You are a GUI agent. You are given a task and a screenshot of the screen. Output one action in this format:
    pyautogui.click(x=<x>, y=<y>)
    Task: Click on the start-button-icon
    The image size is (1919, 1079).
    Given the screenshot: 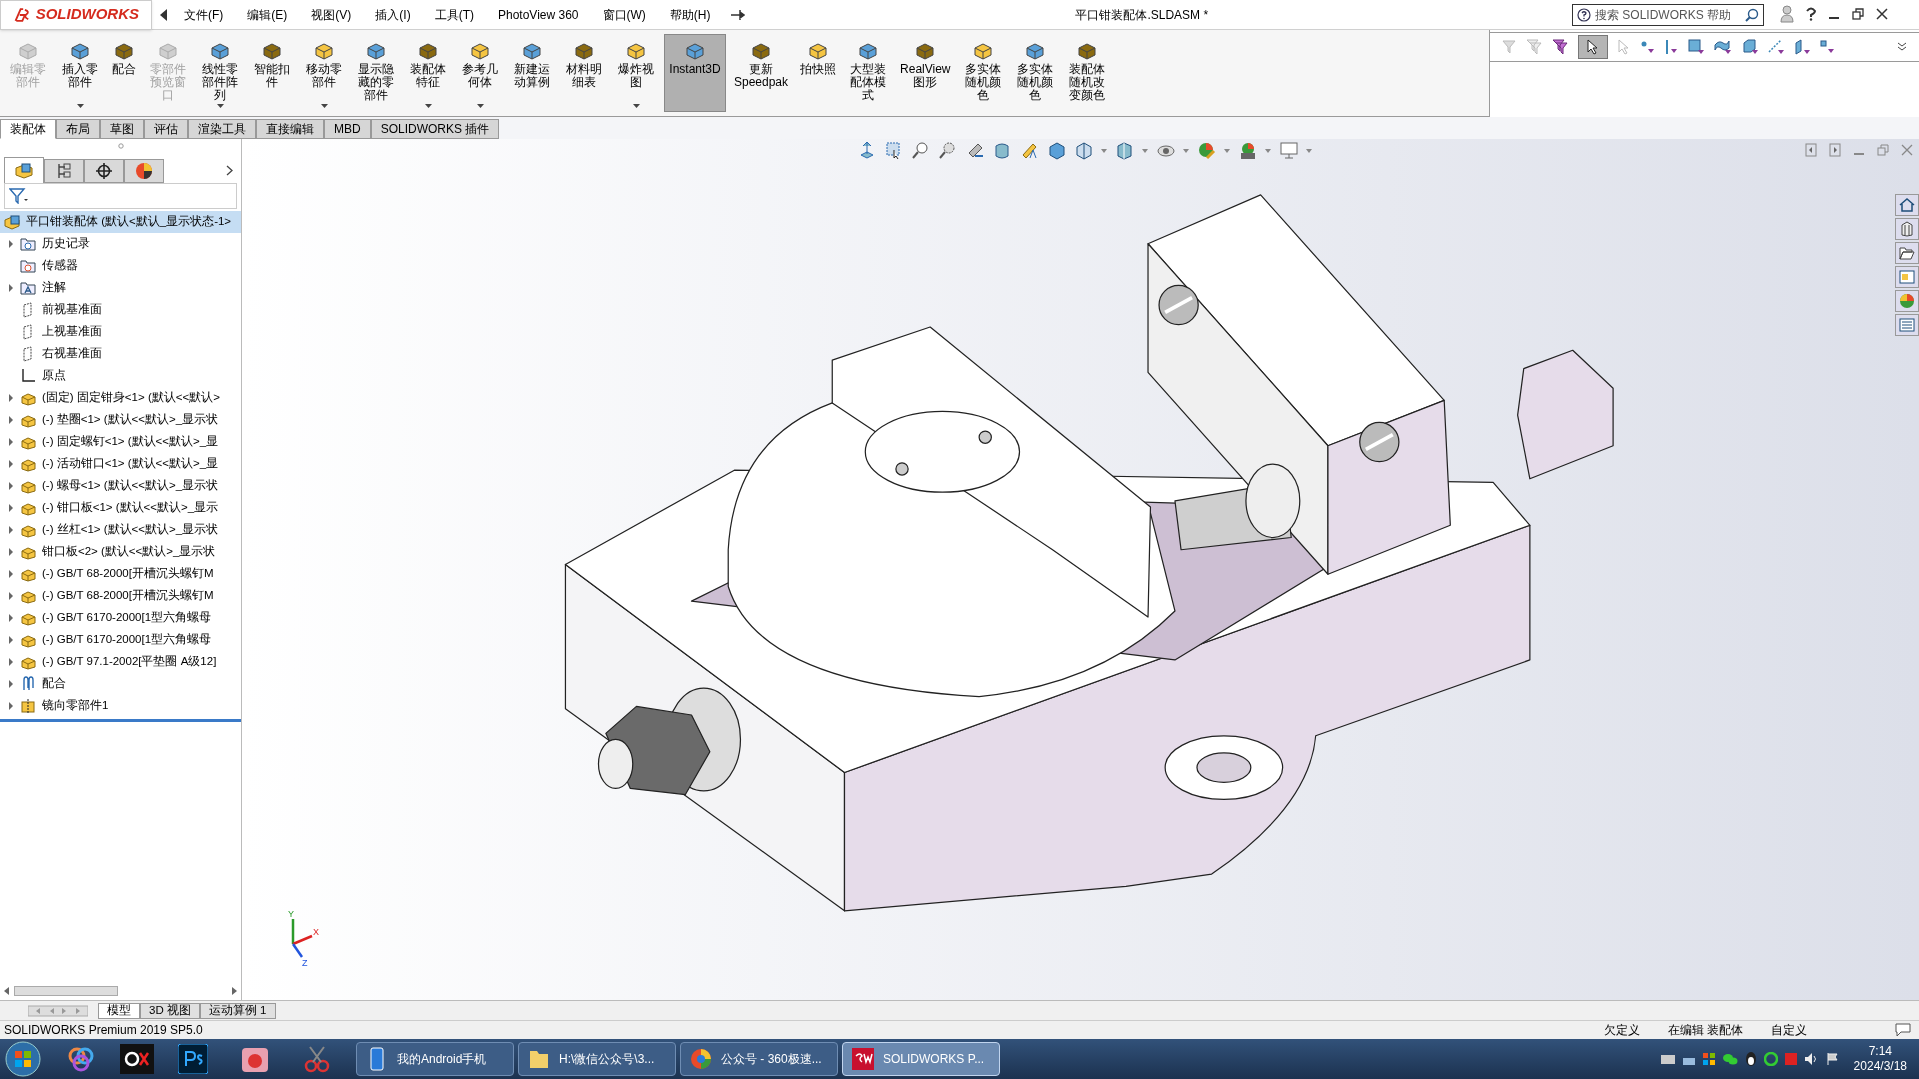 What is the action you would take?
    pyautogui.click(x=23, y=1059)
    